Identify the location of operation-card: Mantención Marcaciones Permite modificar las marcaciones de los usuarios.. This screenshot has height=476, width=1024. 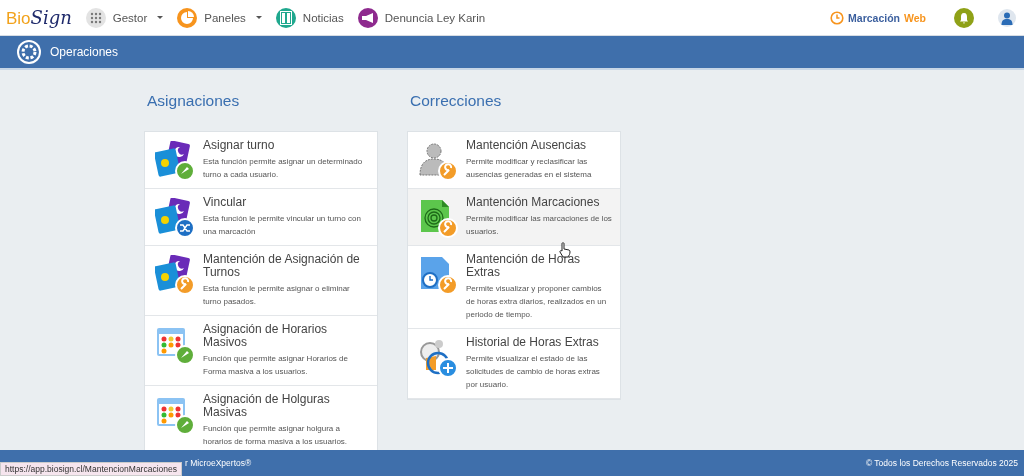
(514, 217).